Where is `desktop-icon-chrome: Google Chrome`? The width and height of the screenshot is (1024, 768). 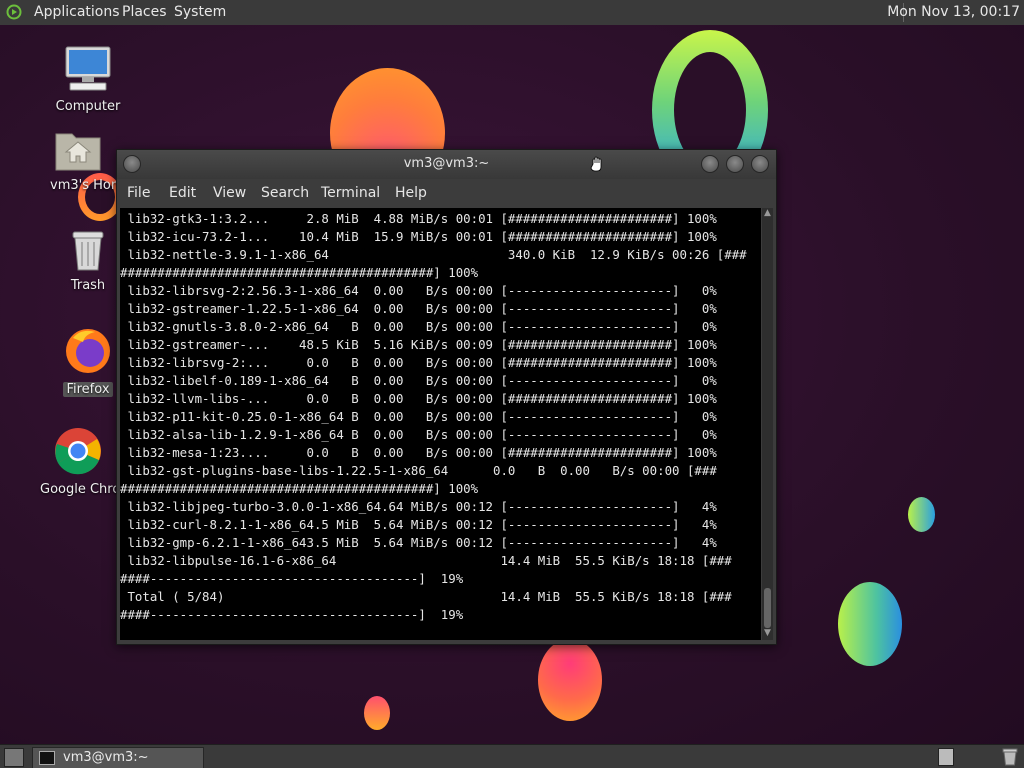
desktop-icon-chrome: Google Chrome is located at coordinates (78, 461).